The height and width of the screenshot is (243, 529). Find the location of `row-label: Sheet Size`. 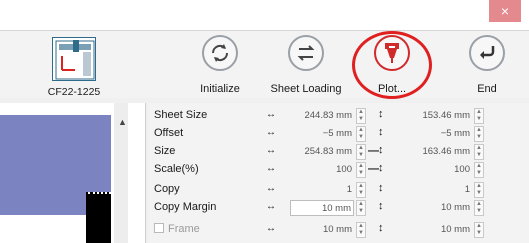

row-label: Sheet Size is located at coordinates (181, 115).